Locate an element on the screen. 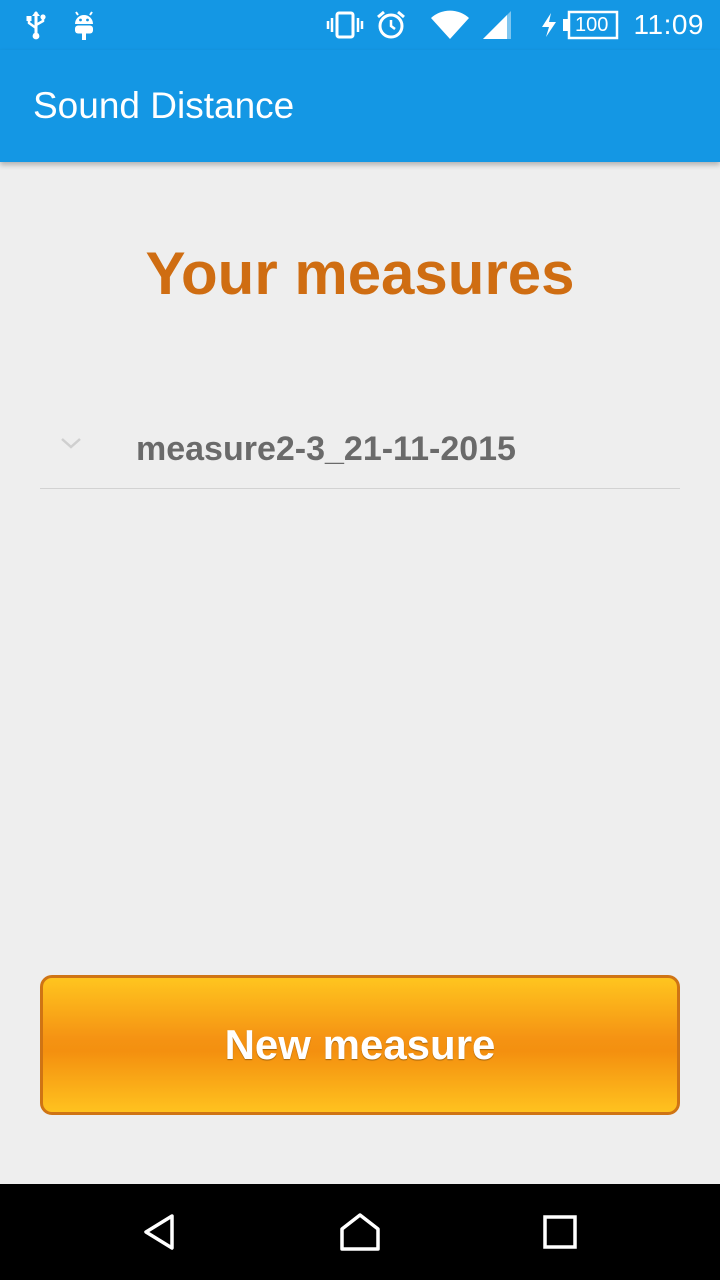 This screenshot has width=720, height=1280. vibrate-icon is located at coordinates (345, 25).